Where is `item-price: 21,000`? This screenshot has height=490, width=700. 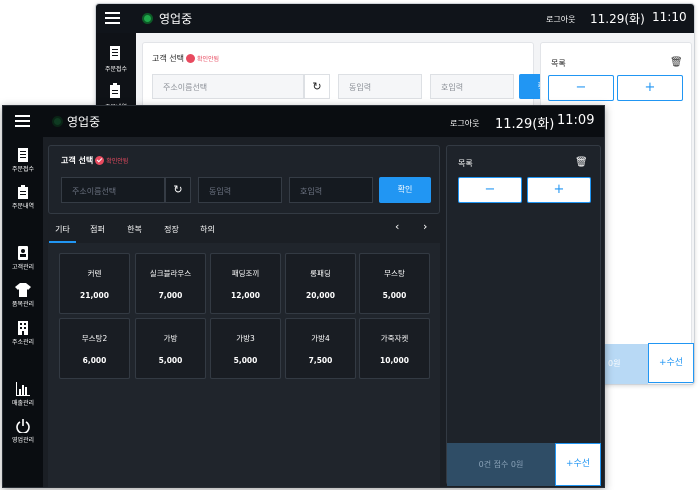
item-price: 21,000 is located at coordinates (94, 295).